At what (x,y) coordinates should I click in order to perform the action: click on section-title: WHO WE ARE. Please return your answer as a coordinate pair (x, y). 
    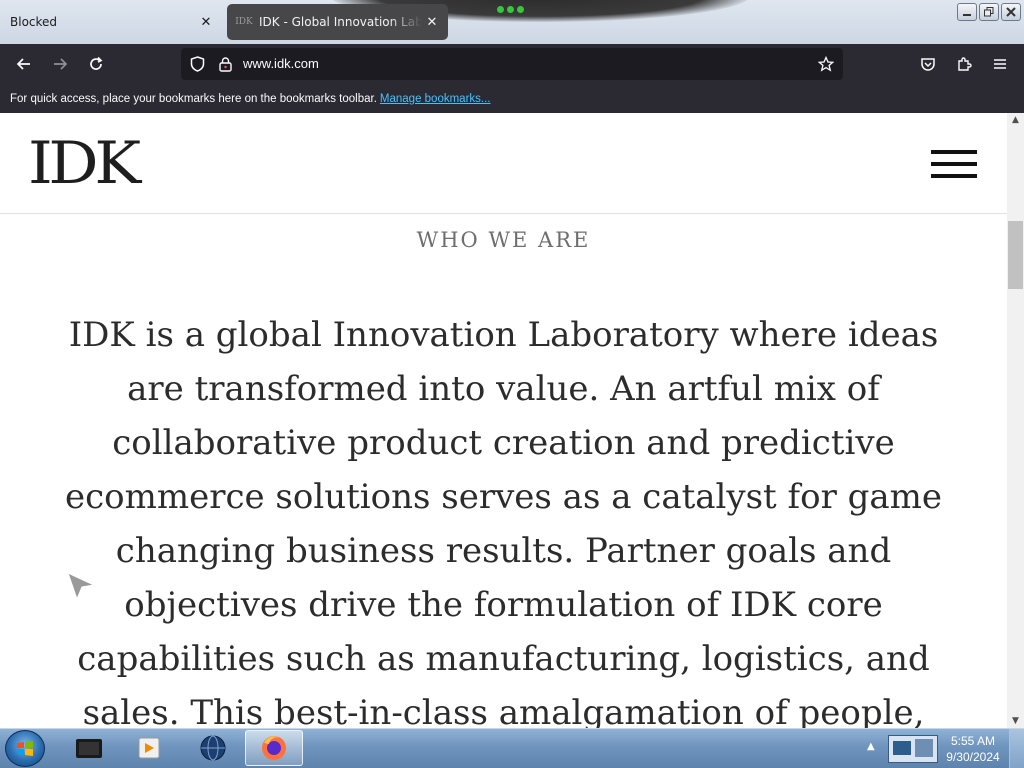
    Looking at the image, I should click on (503, 240).